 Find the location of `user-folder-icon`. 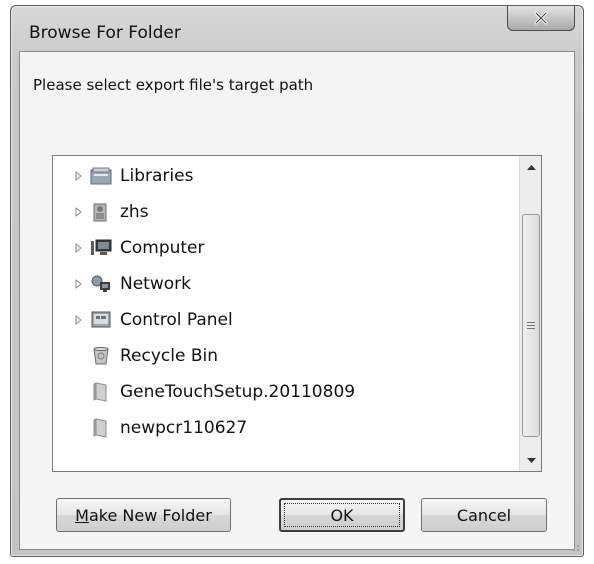

user-folder-icon is located at coordinates (101, 212).